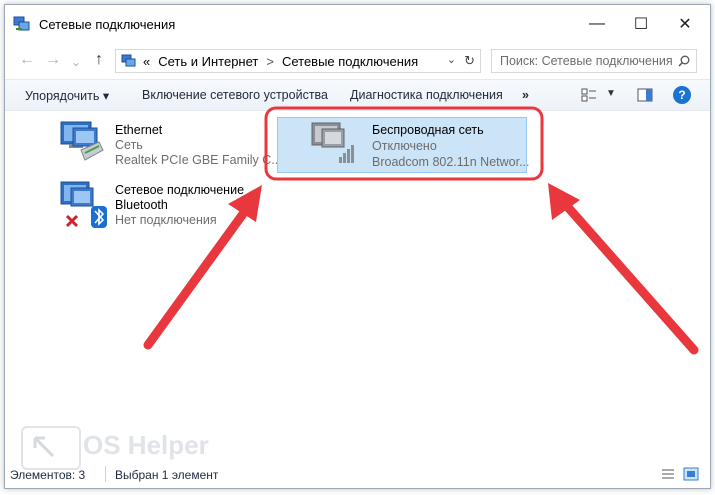 The image size is (715, 495). What do you see at coordinates (428, 130) in the screenshot?
I see `connection-name: Беспроводная сеть` at bounding box center [428, 130].